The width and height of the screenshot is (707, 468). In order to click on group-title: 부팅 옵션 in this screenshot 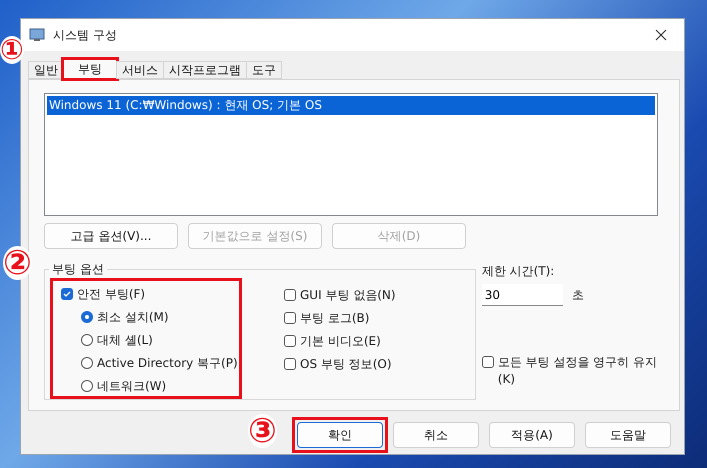, I will do `click(78, 269)`.